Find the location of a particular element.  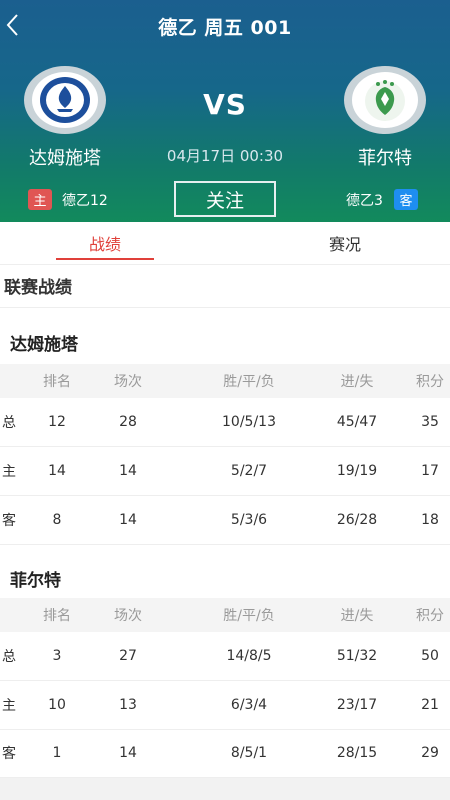

away-league-rank: 德乙3 is located at coordinates (364, 201).